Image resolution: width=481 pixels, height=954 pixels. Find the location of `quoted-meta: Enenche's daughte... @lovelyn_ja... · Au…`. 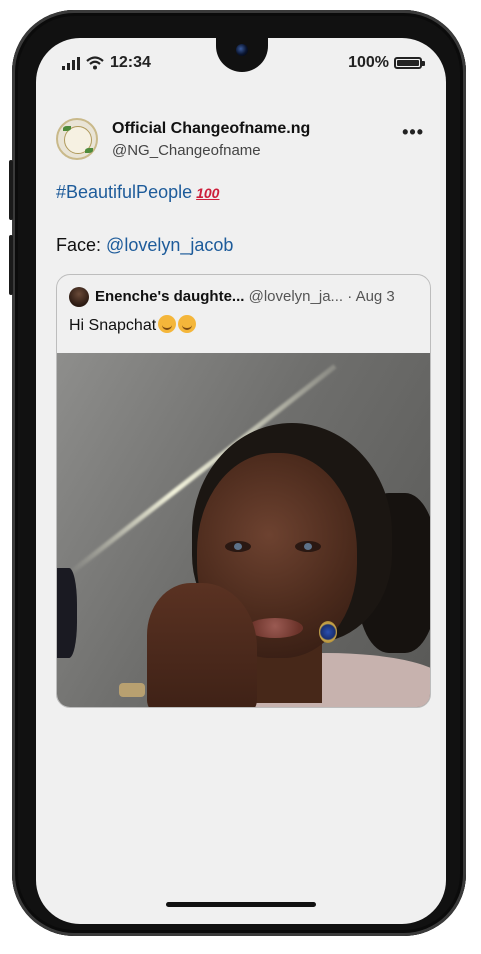

quoted-meta: Enenche's daughte... @lovelyn_ja... · Au… is located at coordinates (245, 296).